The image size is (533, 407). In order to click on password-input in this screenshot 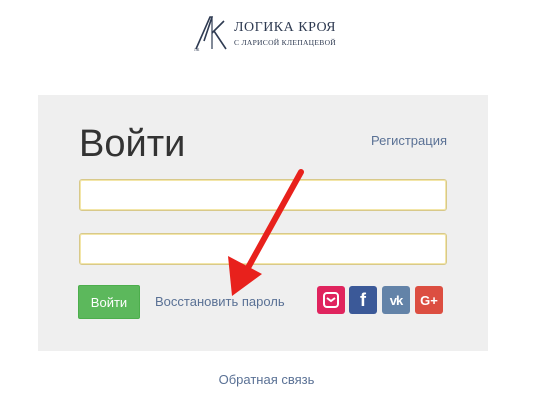, I will do `click(263, 249)`.